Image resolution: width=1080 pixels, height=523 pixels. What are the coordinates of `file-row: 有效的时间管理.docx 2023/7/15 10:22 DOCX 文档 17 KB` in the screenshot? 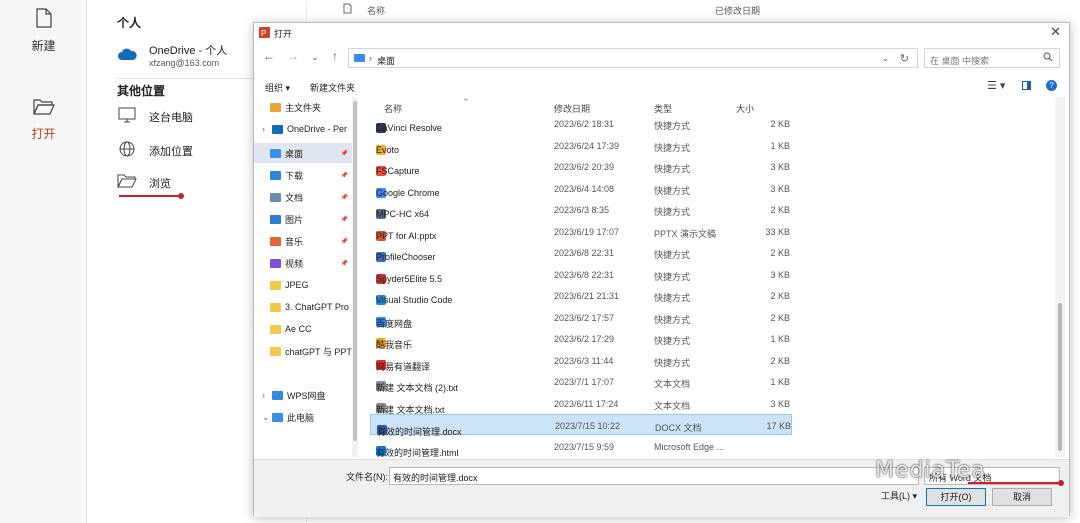 It's located at (581, 425).